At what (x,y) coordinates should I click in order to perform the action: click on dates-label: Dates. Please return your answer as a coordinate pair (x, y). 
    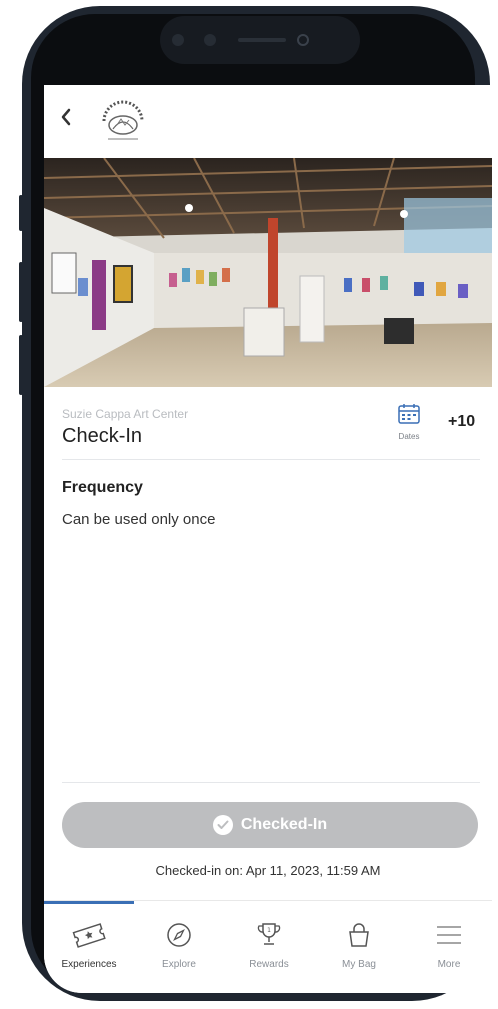
    Looking at the image, I should click on (409, 436).